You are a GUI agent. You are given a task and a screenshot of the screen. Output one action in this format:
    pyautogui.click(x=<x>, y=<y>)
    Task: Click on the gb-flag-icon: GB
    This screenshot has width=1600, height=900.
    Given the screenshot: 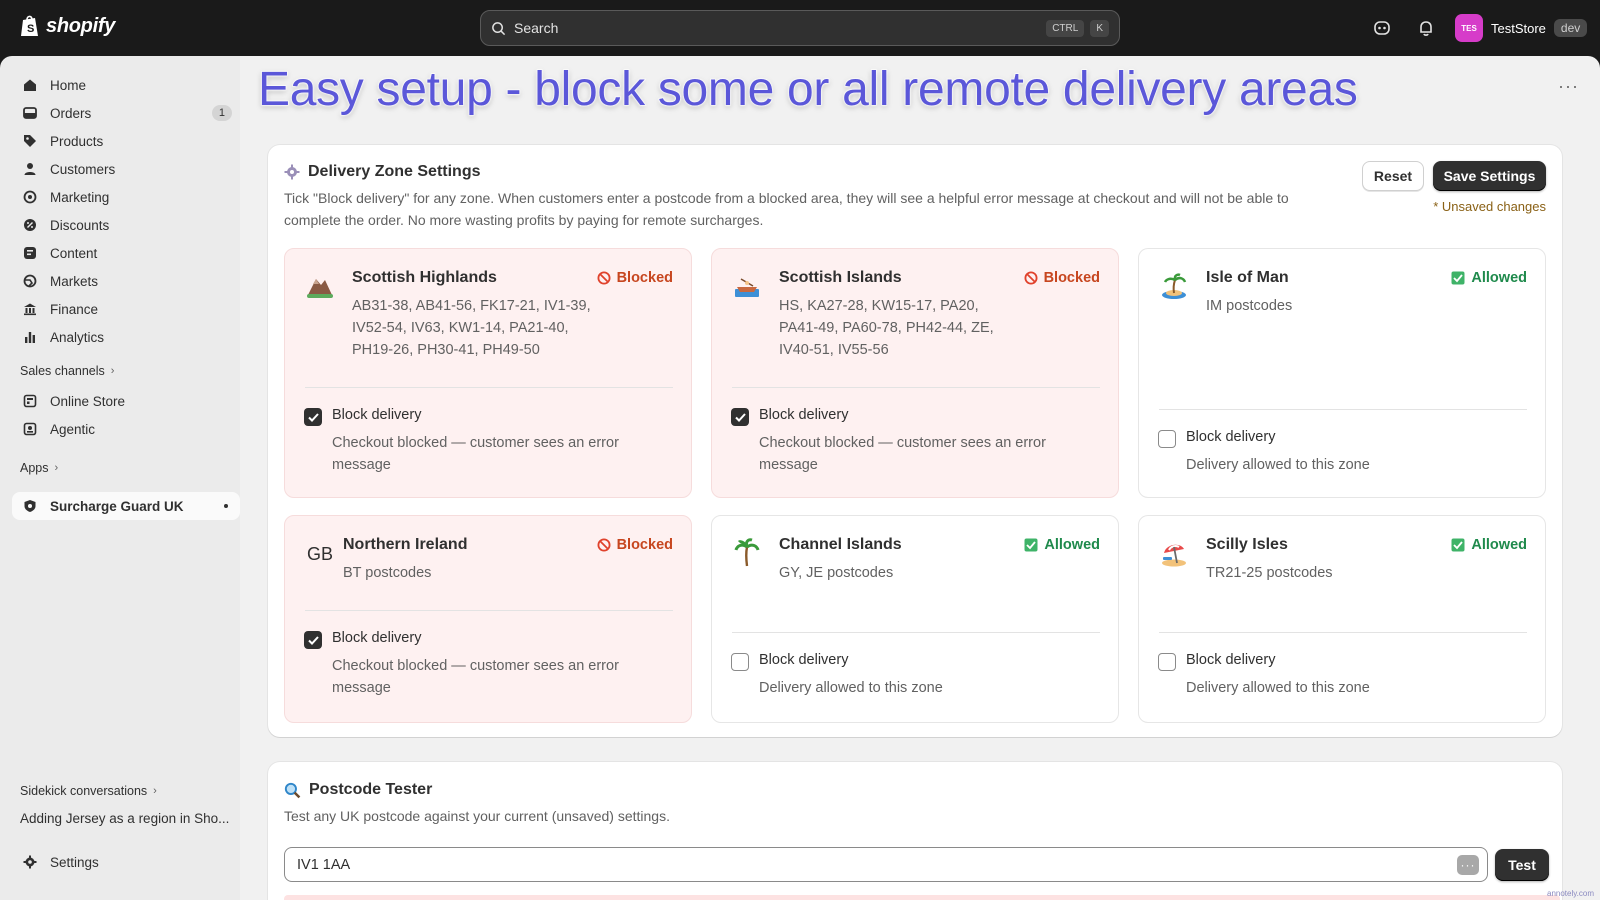 What is the action you would take?
    pyautogui.click(x=319, y=553)
    